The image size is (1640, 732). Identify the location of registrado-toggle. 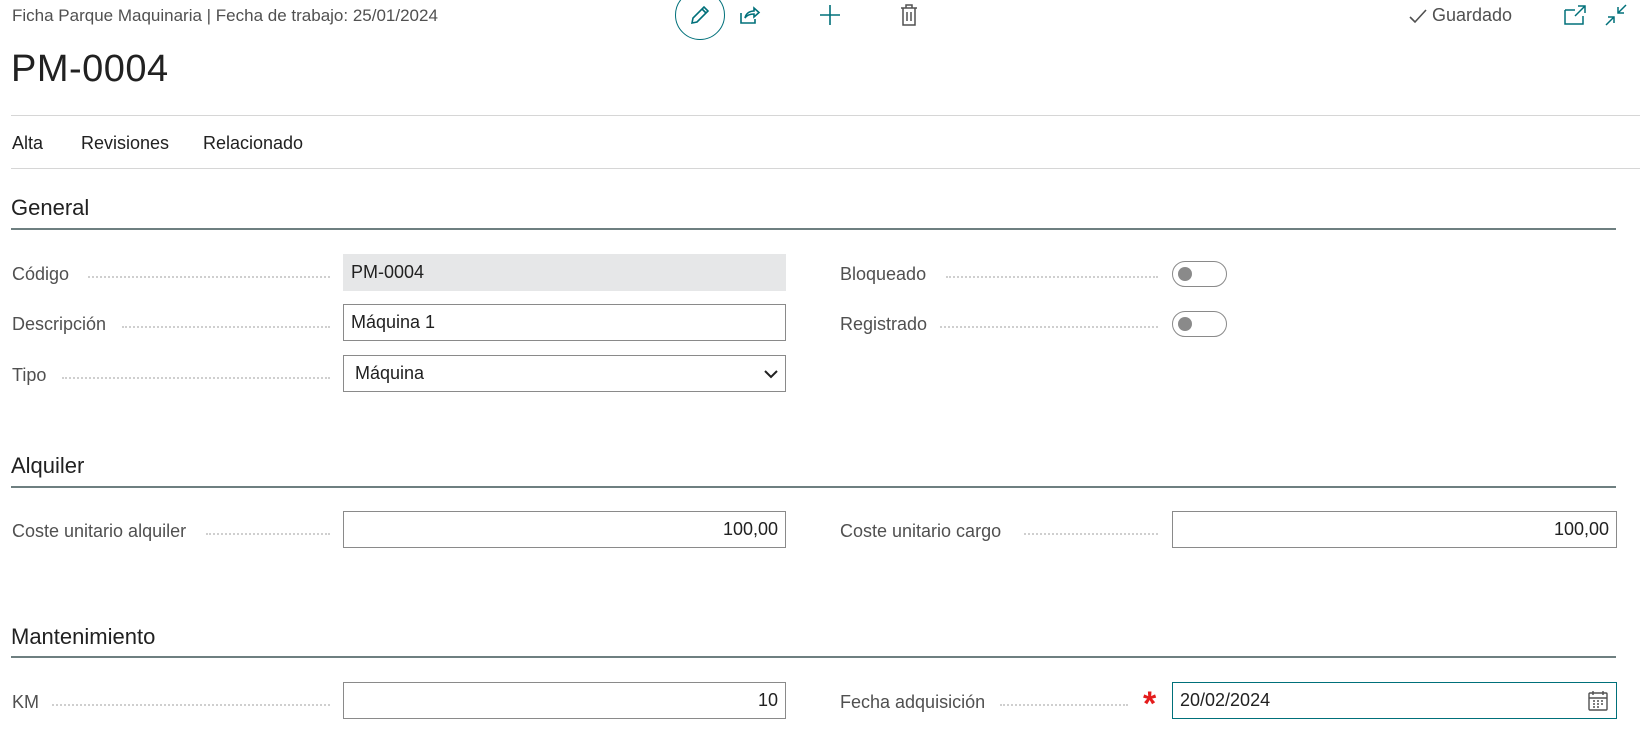
(1199, 324).